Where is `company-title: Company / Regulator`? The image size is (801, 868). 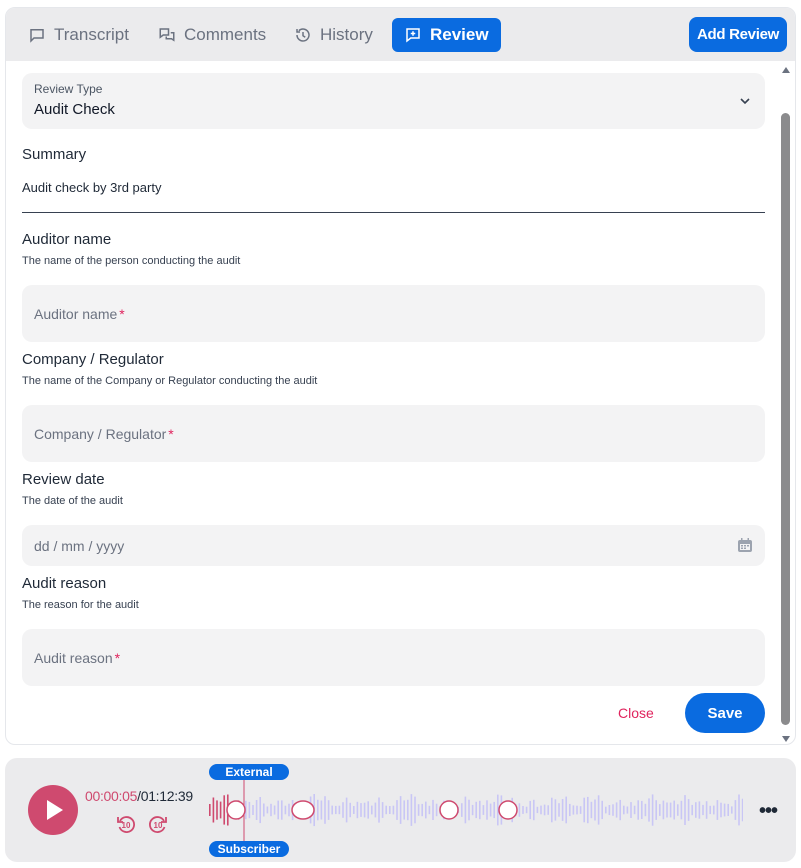
company-title: Company / Regulator is located at coordinates (93, 359).